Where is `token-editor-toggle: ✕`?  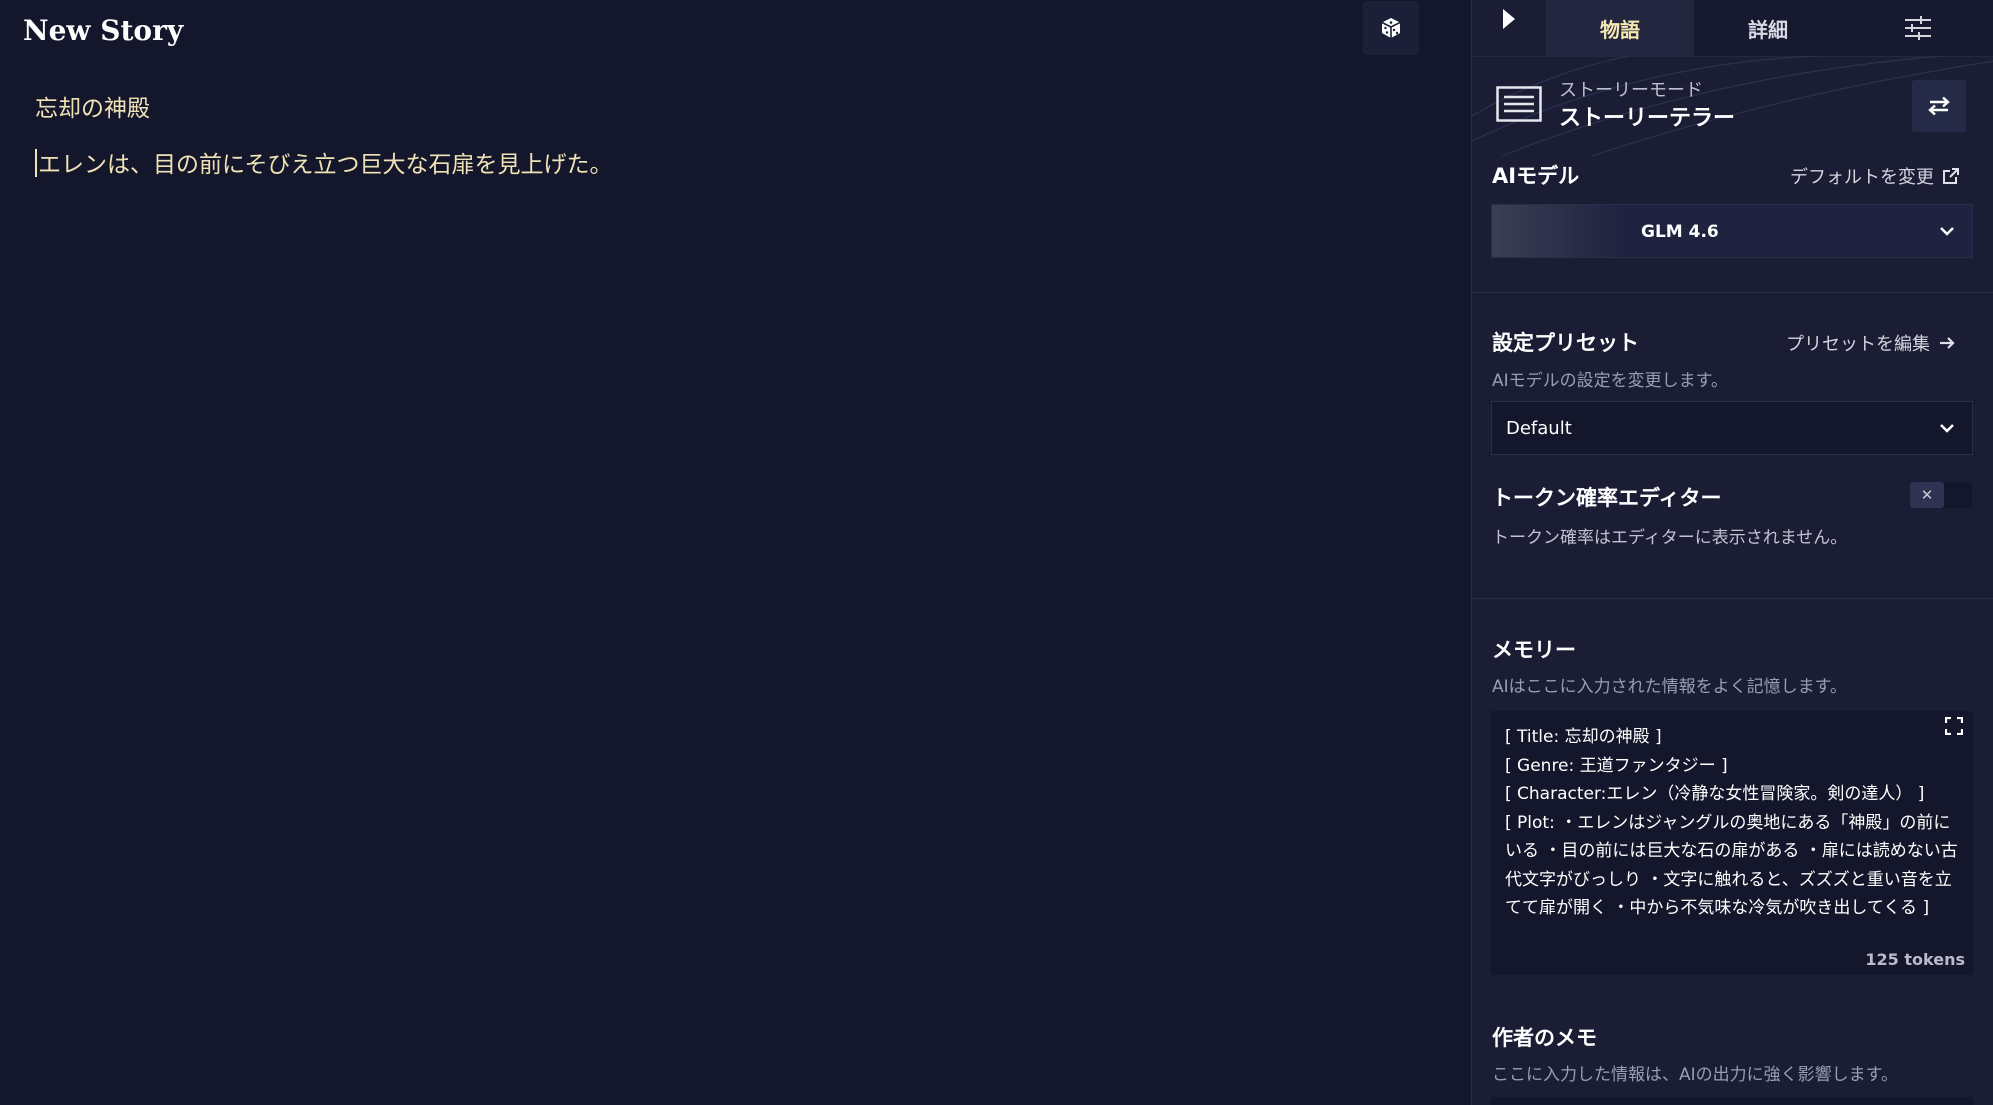 token-editor-toggle: ✕ is located at coordinates (1941, 495).